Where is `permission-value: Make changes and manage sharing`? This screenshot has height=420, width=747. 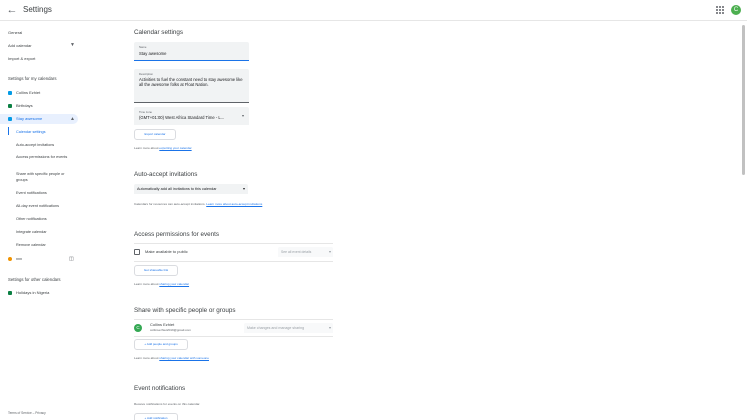 permission-value: Make changes and manage sharing is located at coordinates (276, 328).